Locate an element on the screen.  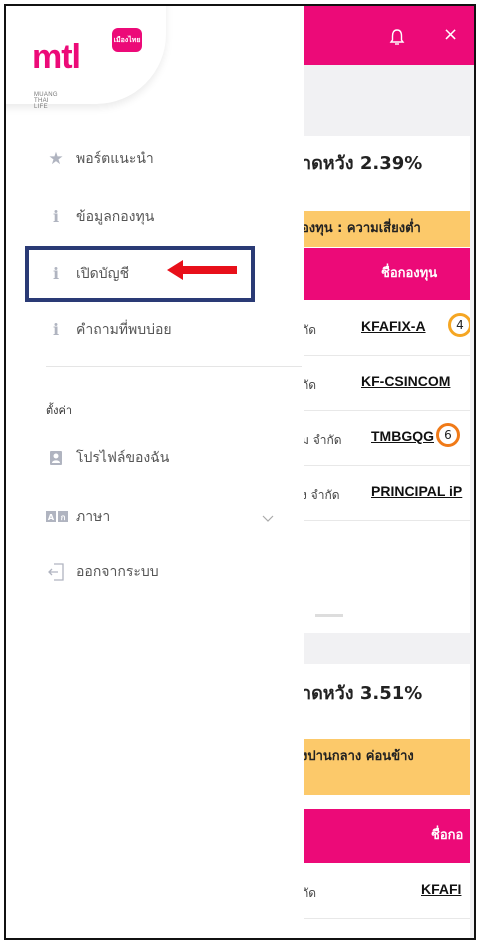
fund-code-link: PRINCIPAL iP is located at coordinates (416, 491).